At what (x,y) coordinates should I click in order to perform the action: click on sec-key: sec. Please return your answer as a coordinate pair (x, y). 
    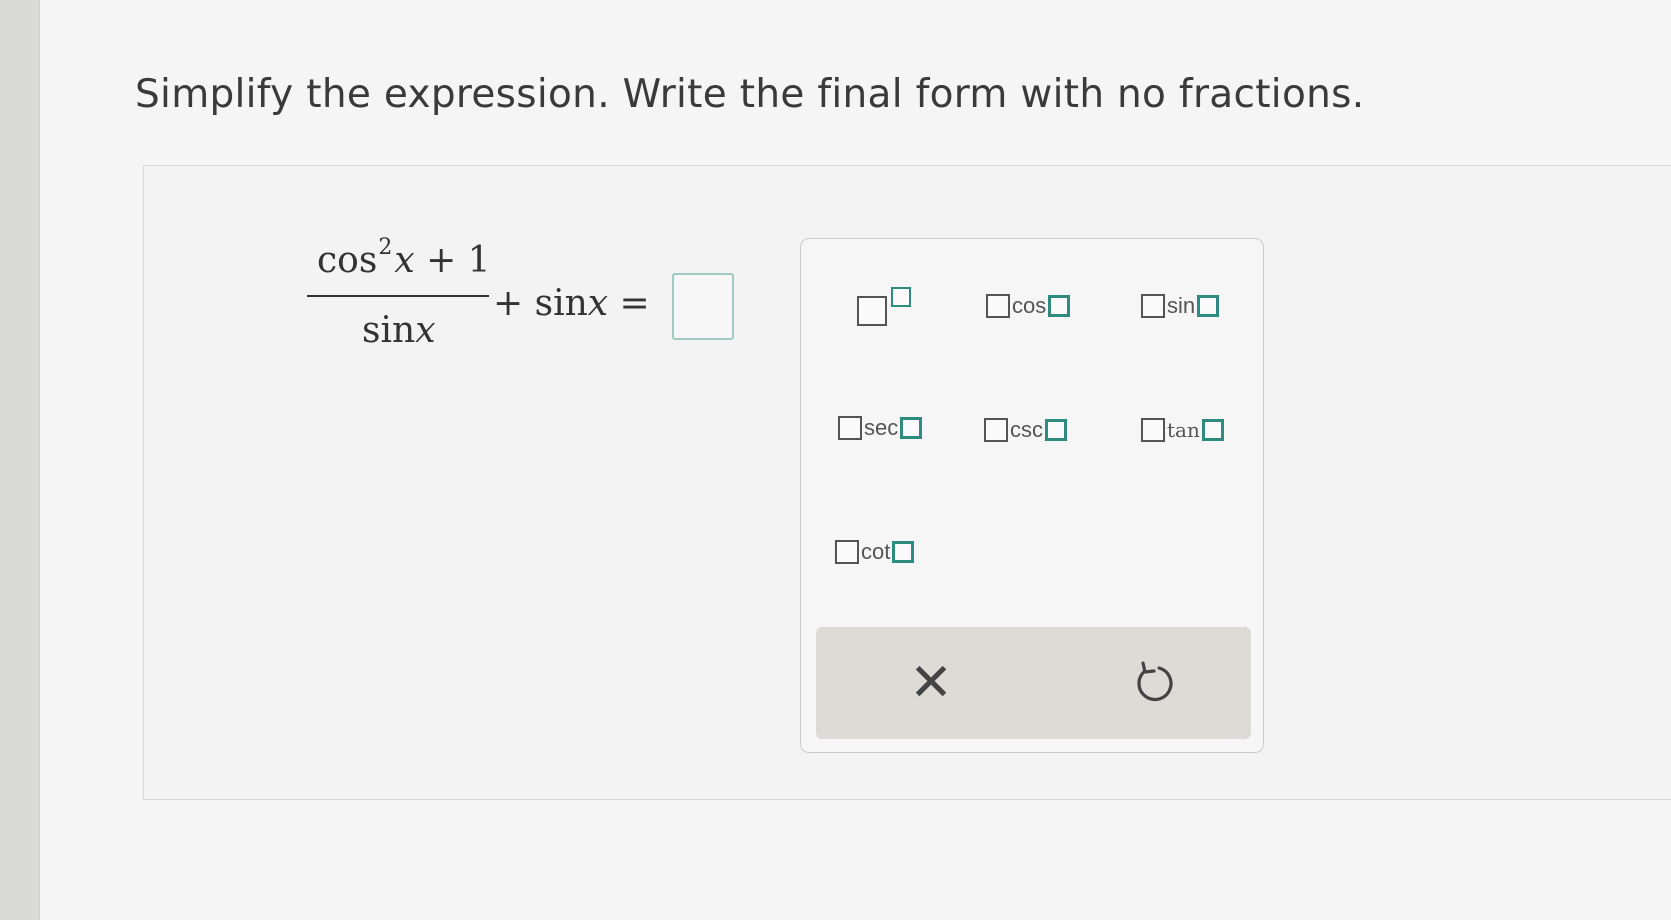
    Looking at the image, I should click on (880, 428).